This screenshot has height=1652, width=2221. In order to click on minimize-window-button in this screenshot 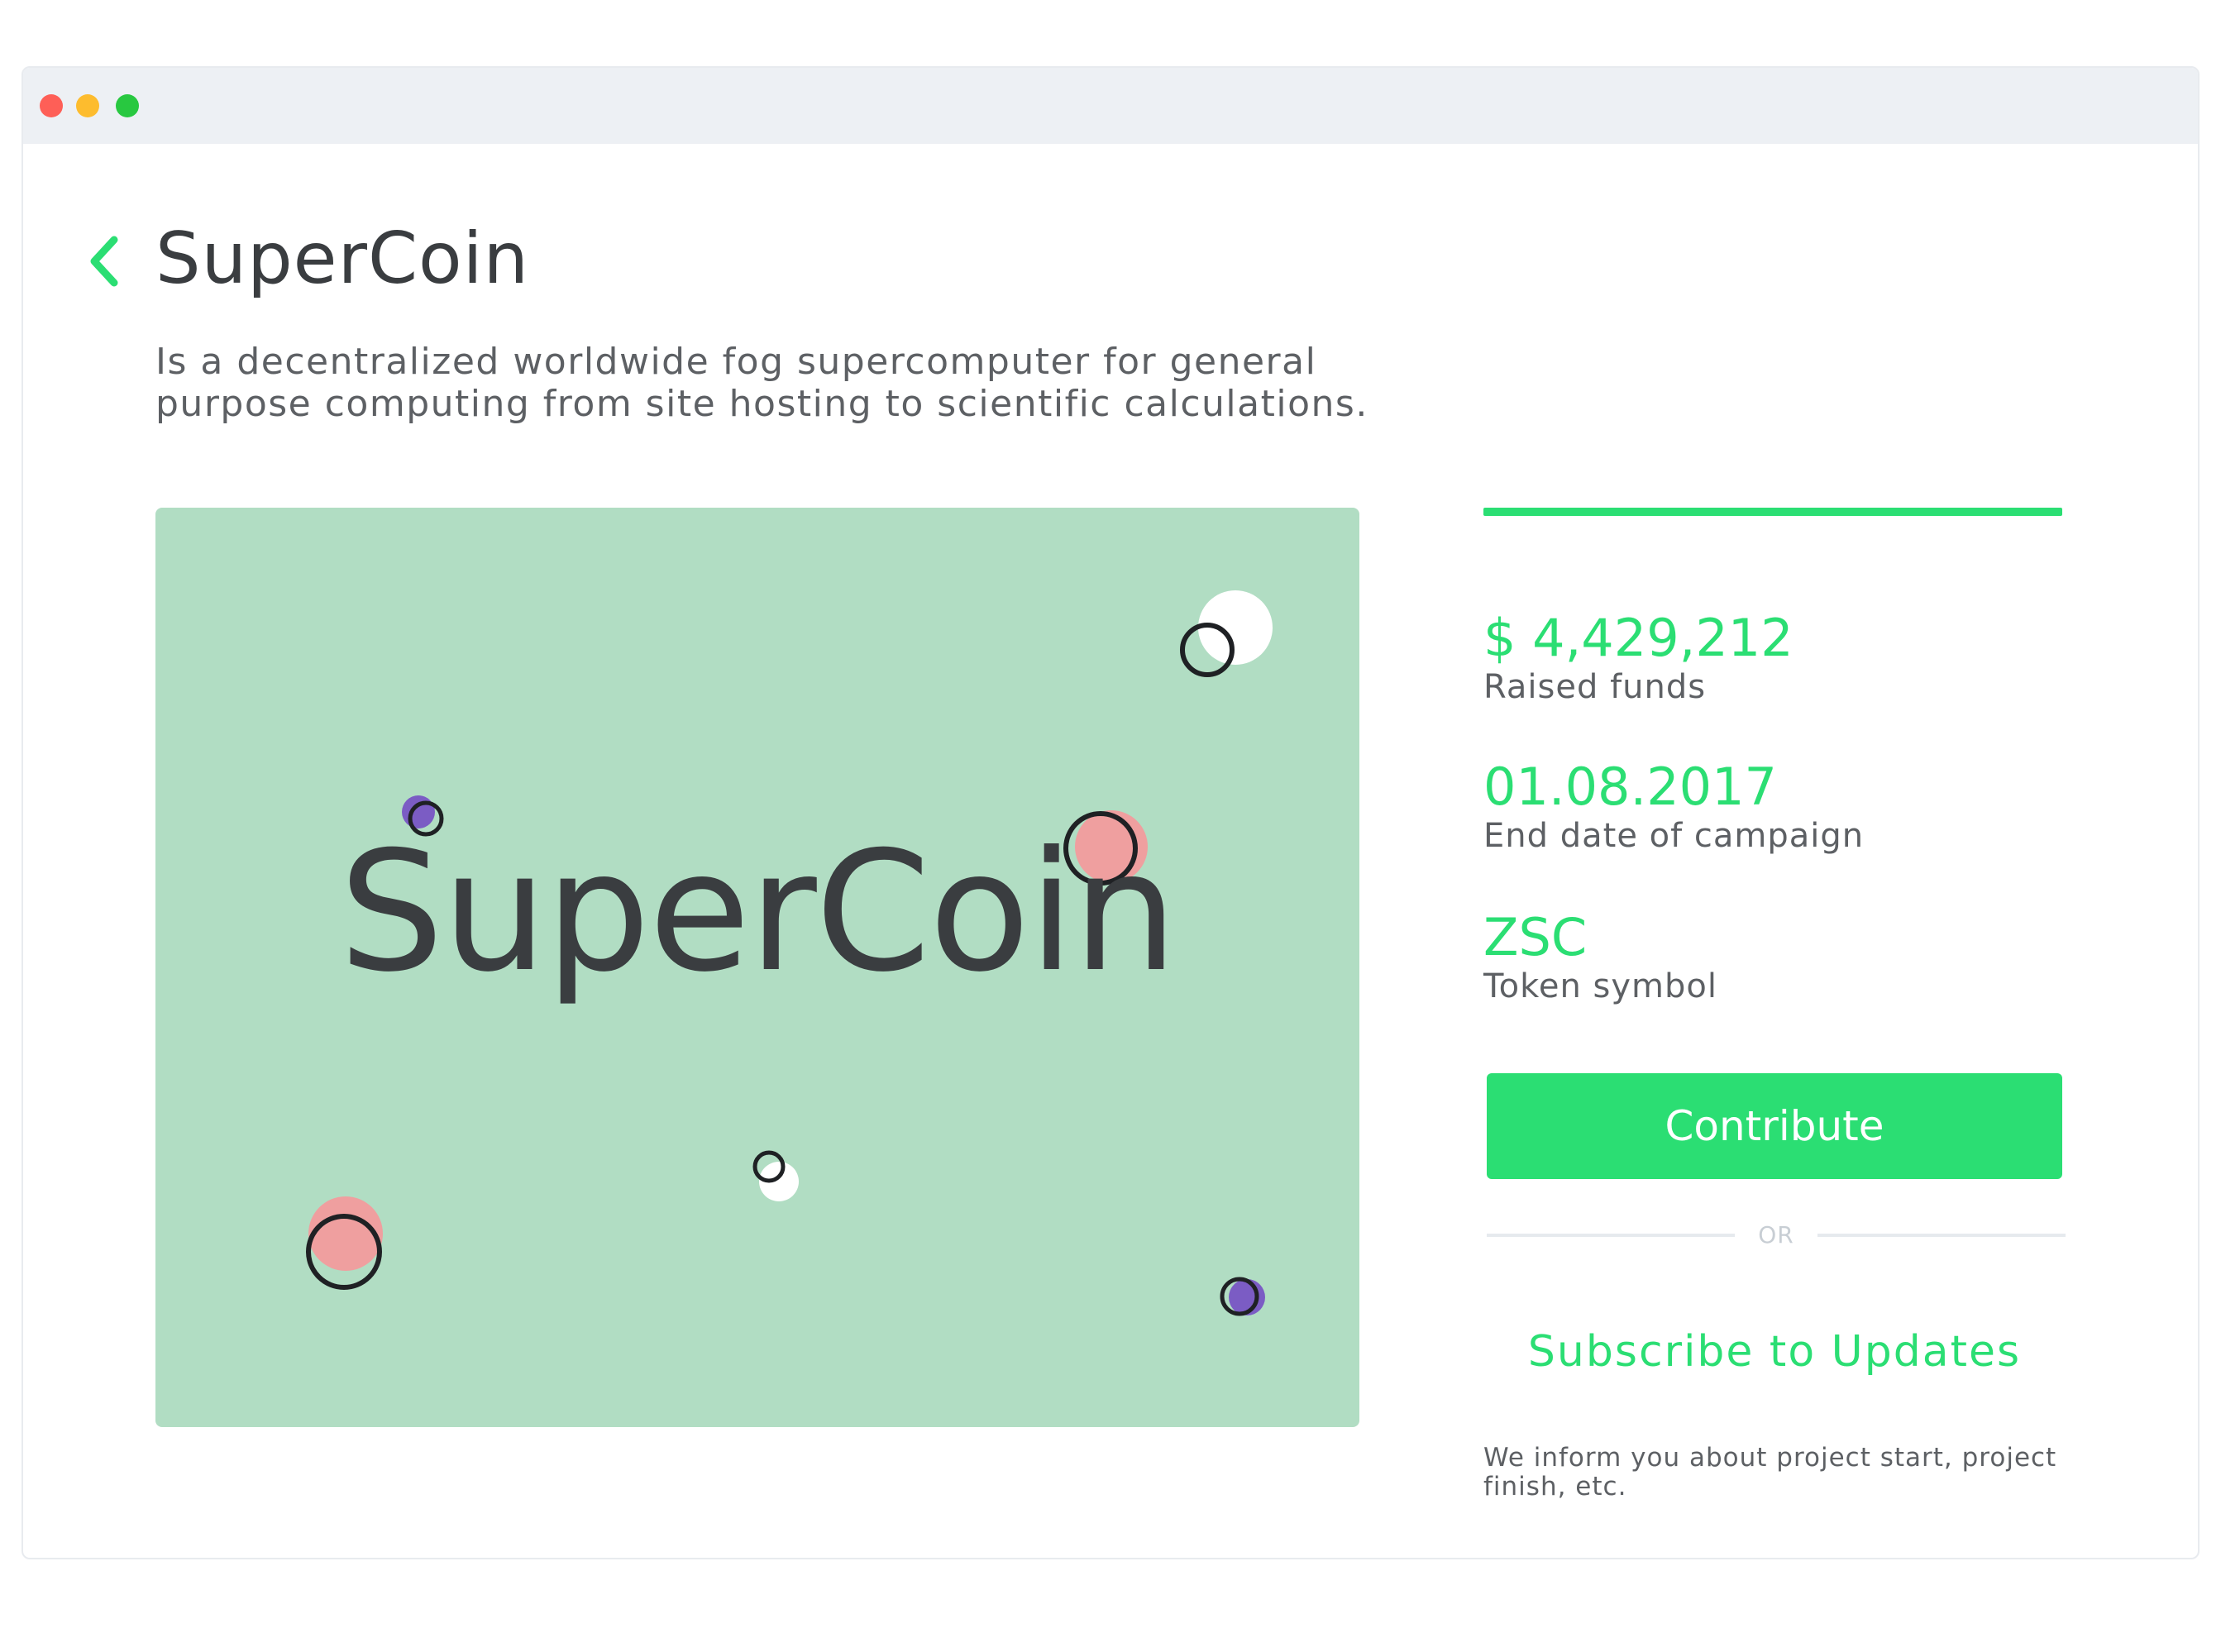, I will do `click(87, 106)`.